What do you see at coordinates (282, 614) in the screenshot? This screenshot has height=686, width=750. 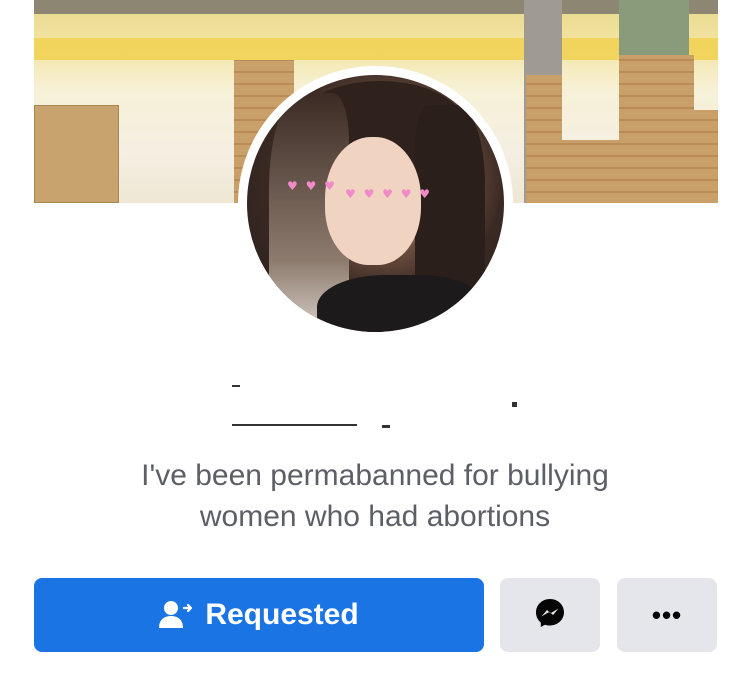 I see `requested-label: Requested` at bounding box center [282, 614].